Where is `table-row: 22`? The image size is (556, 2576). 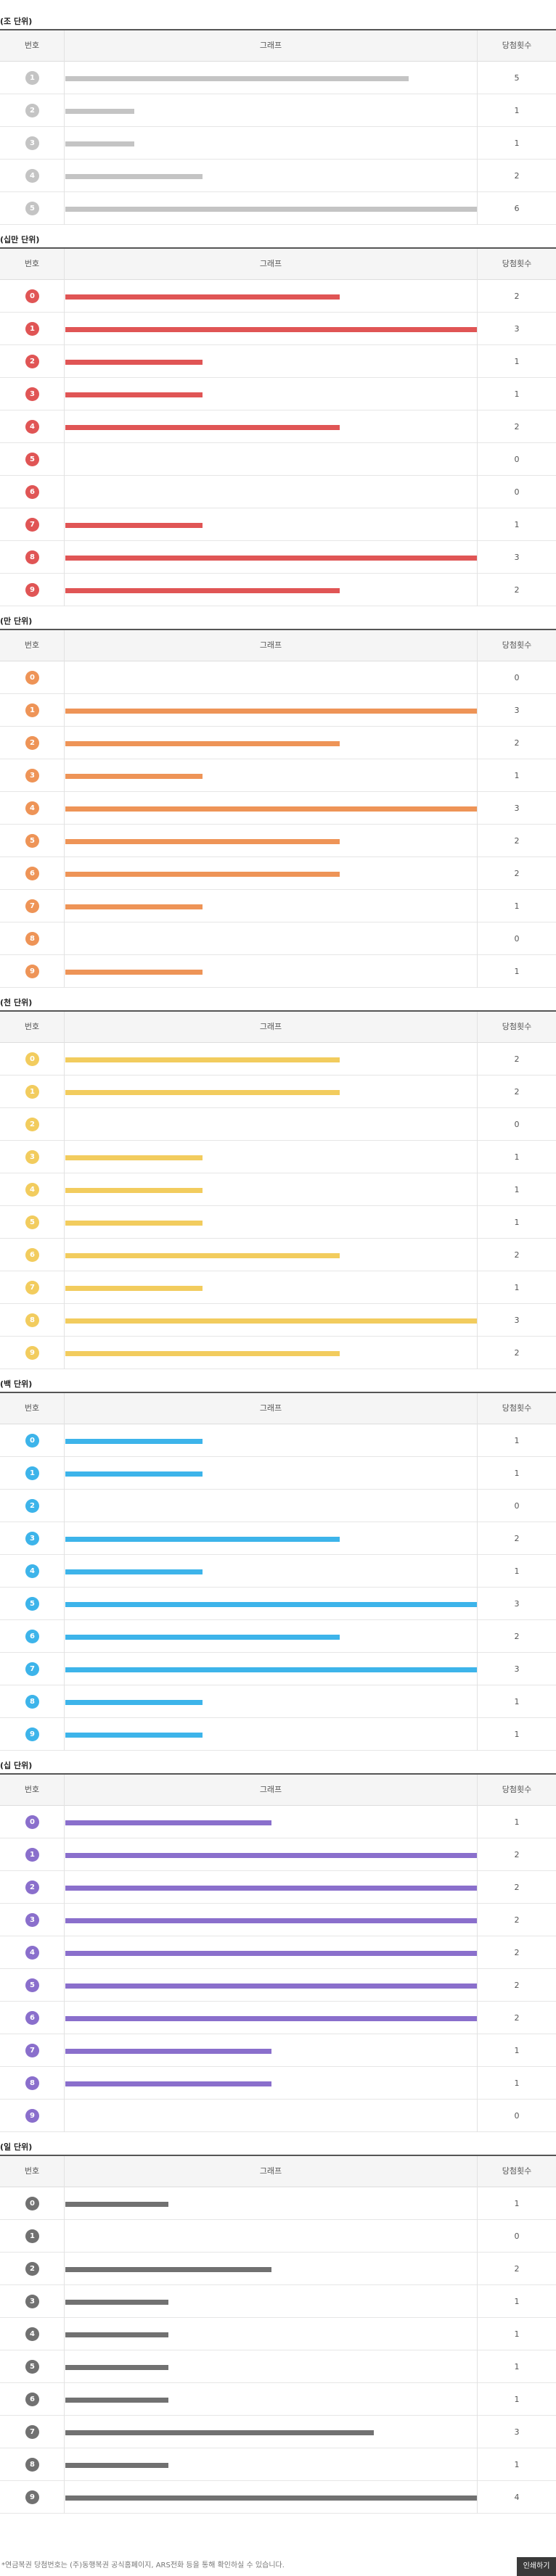
table-row: 22 is located at coordinates (278, 2269).